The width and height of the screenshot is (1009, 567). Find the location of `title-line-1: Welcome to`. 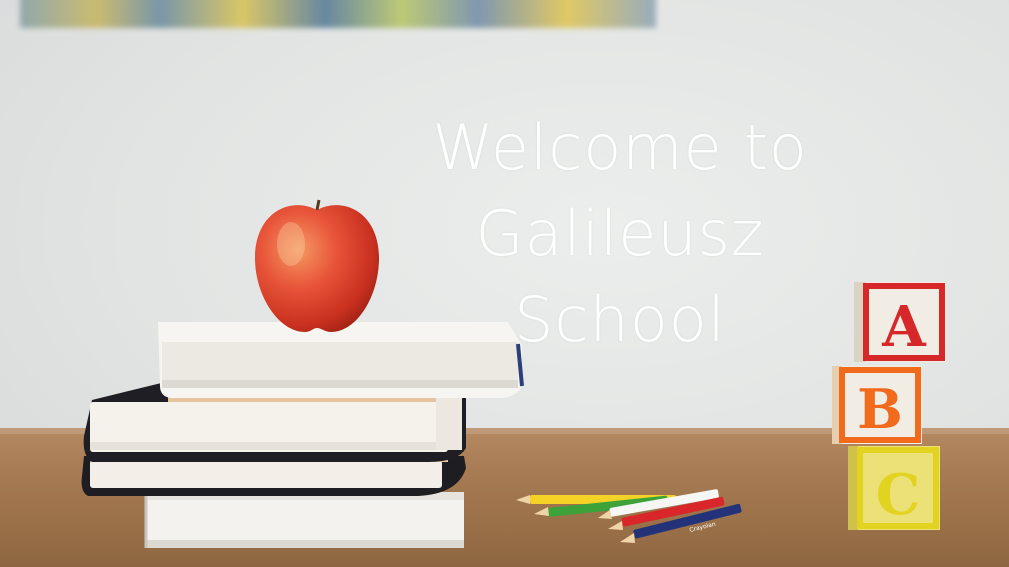

title-line-1: Welcome to is located at coordinates (620, 147).